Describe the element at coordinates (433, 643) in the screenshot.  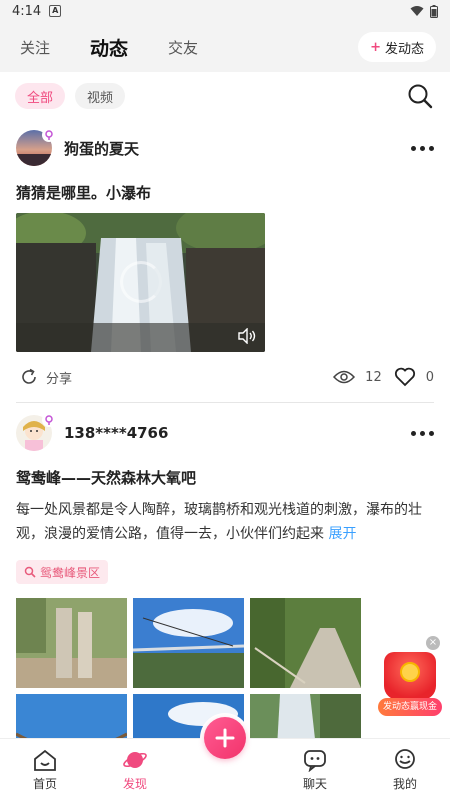
I see `promo-close-icon: ×` at that location.